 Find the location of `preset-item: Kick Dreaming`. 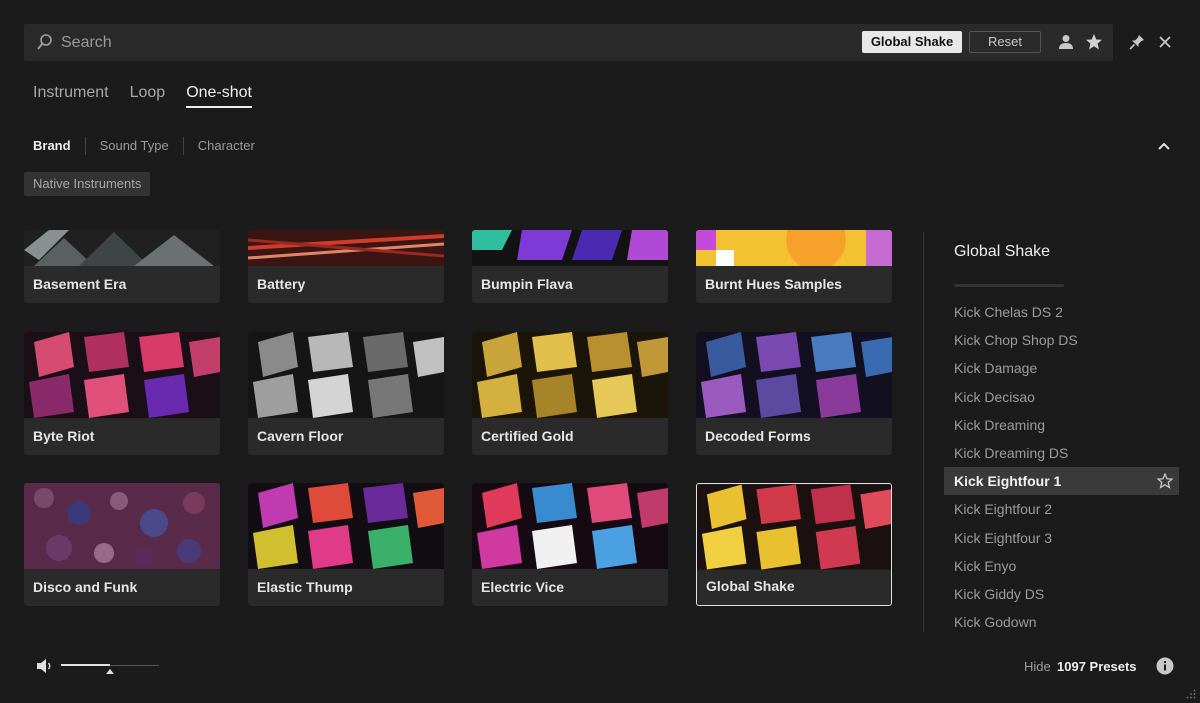

preset-item: Kick Dreaming is located at coordinates (1061, 425).